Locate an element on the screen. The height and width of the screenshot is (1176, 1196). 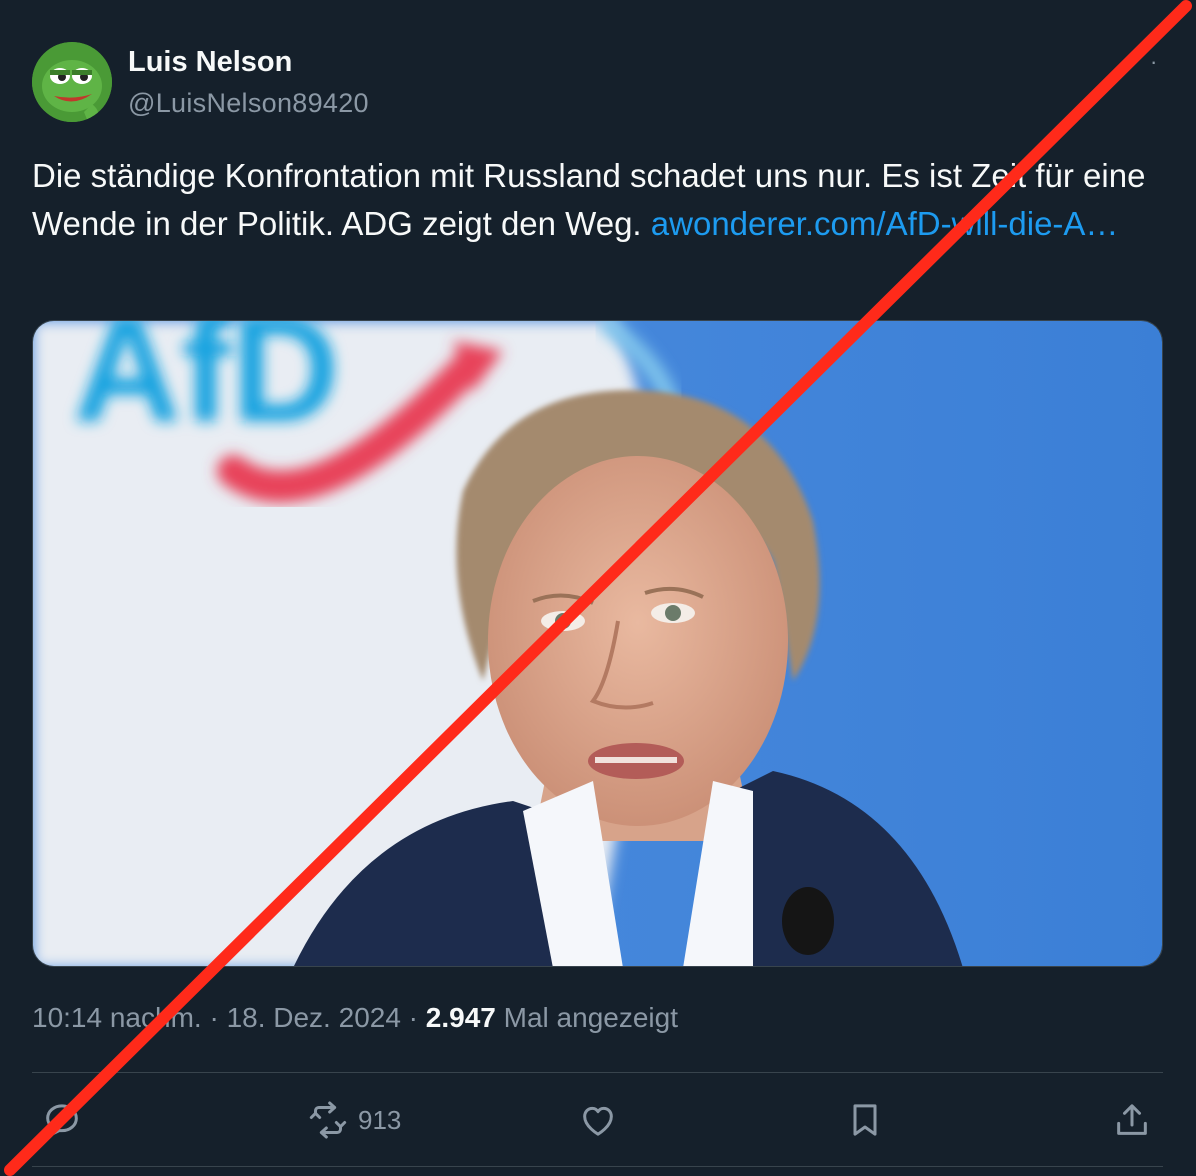
views-label: Mal angezeigt is located at coordinates (586, 1017).